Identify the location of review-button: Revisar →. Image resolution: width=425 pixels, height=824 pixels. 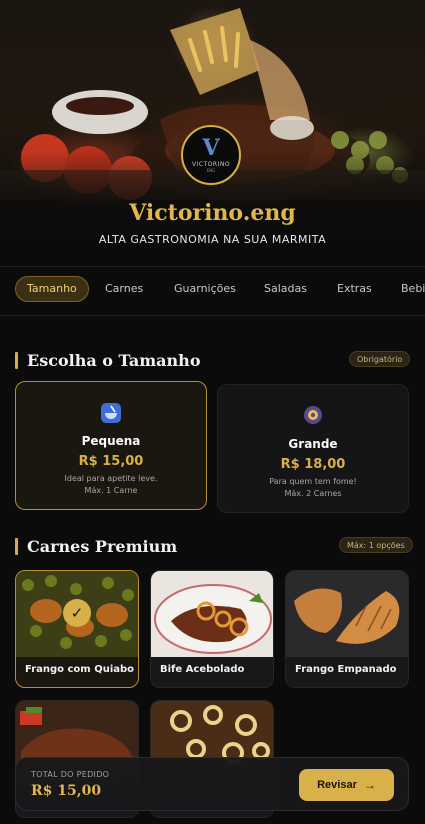
(346, 785).